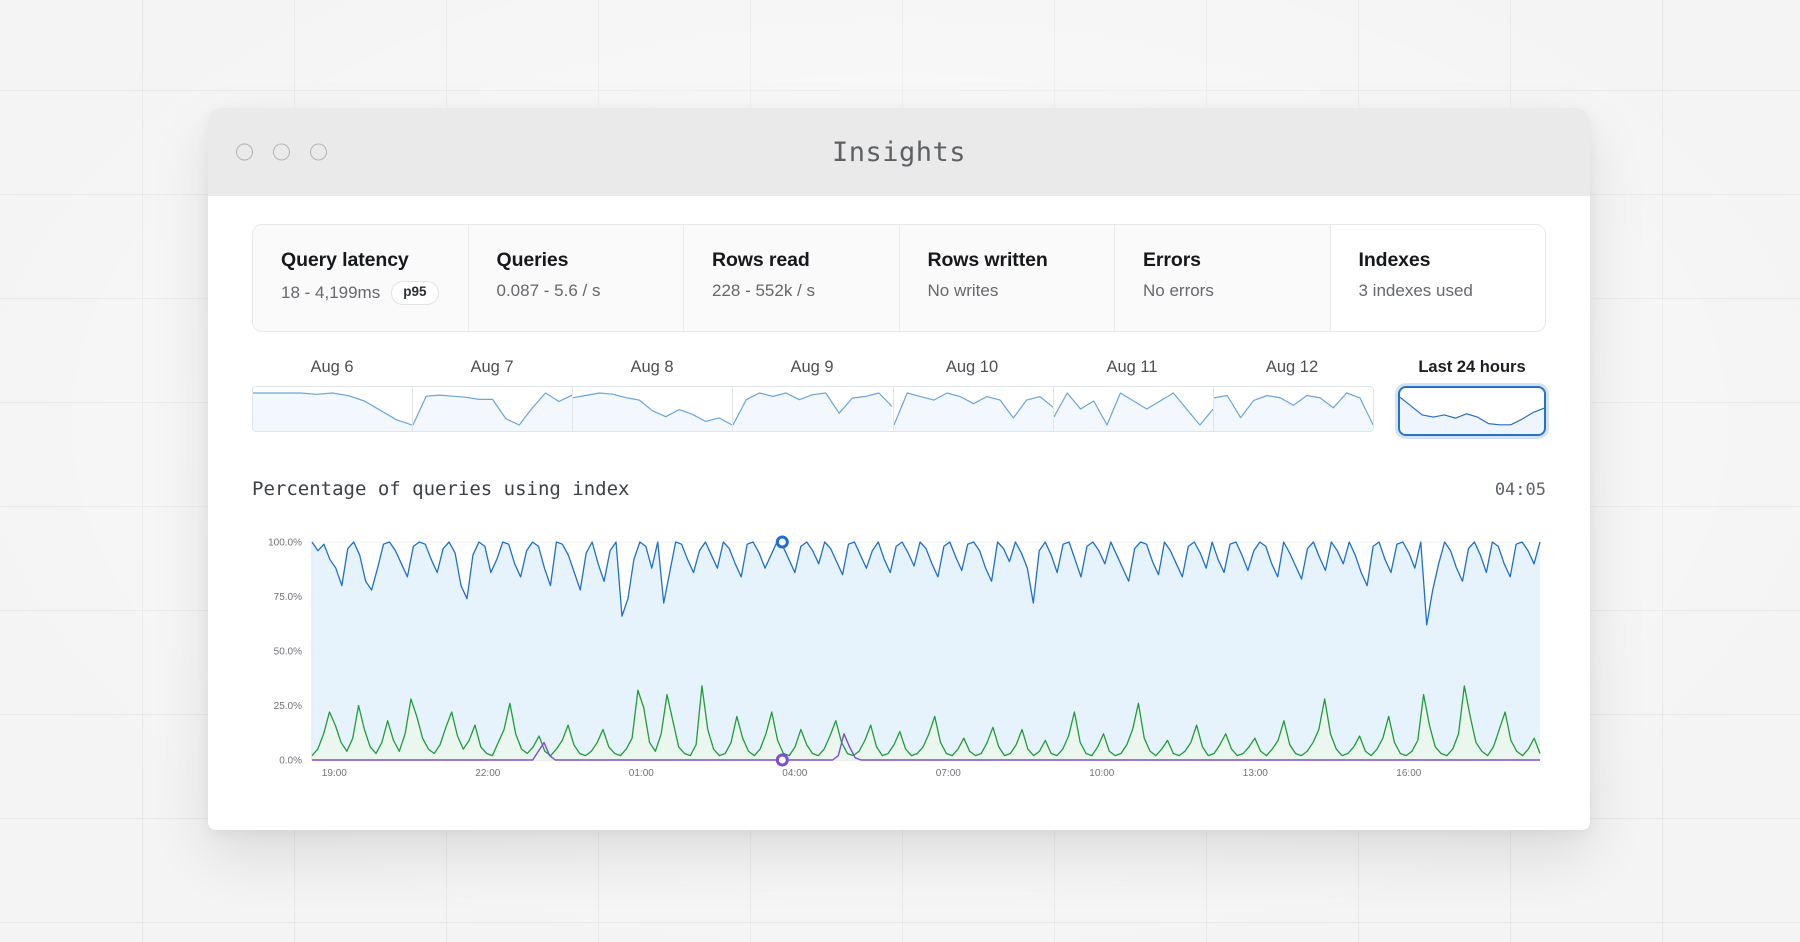  What do you see at coordinates (1223, 278) in the screenshot?
I see `metric-tab-errors: Errors No errors` at bounding box center [1223, 278].